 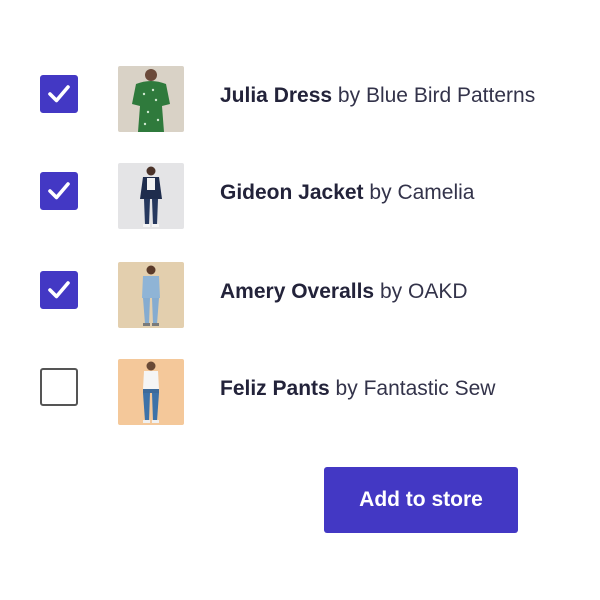 I want to click on product-label: Gideon Jacket by Camelia, so click(x=347, y=193).